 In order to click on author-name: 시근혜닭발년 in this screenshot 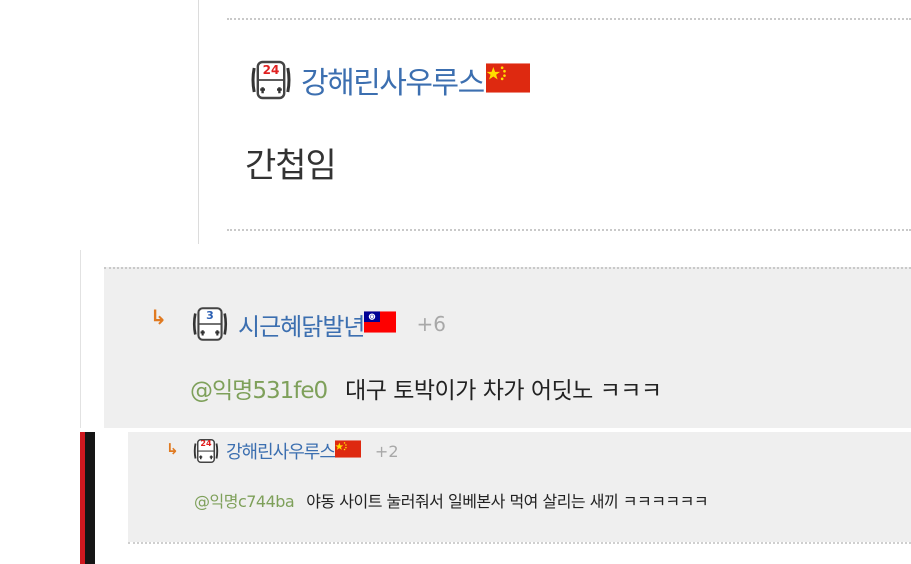, I will do `click(301, 324)`.